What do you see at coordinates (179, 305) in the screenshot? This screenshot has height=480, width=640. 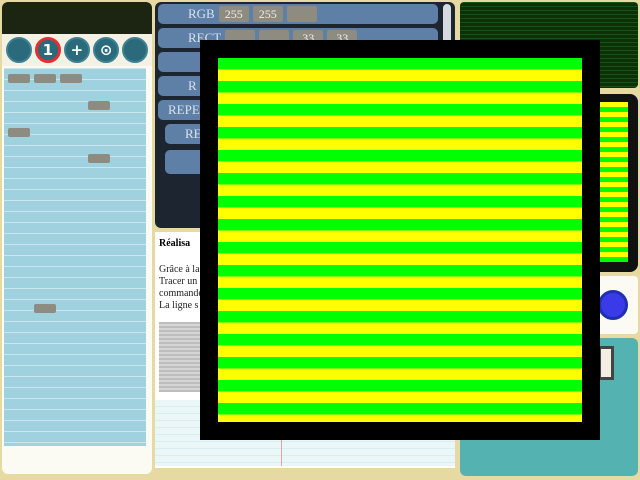 I see `help-text: La ligne s` at bounding box center [179, 305].